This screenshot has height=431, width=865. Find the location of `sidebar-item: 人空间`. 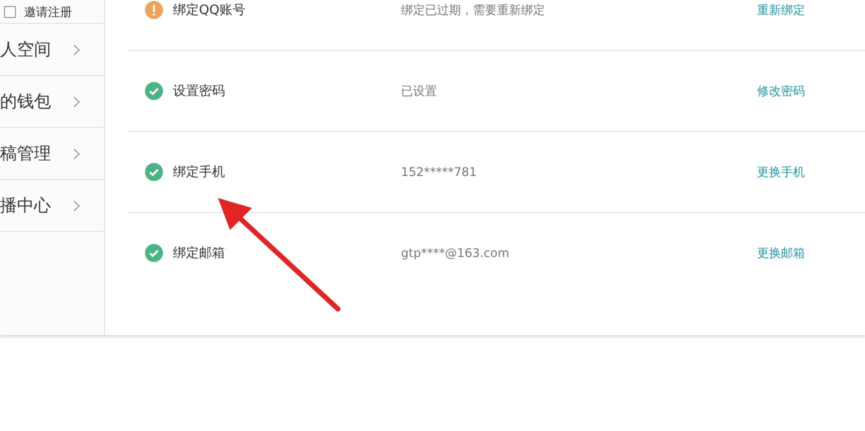

sidebar-item: 人空间 is located at coordinates (52, 50).